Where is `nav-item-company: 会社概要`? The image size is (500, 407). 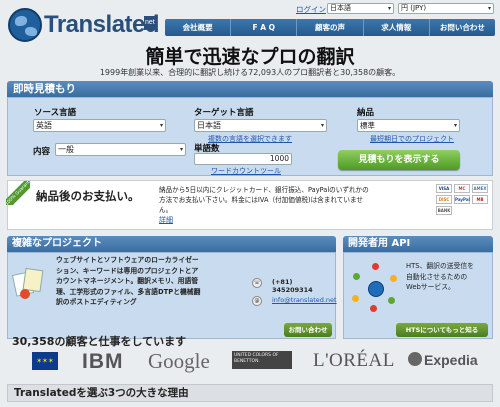 nav-item-company: 会社概要 is located at coordinates (198, 27).